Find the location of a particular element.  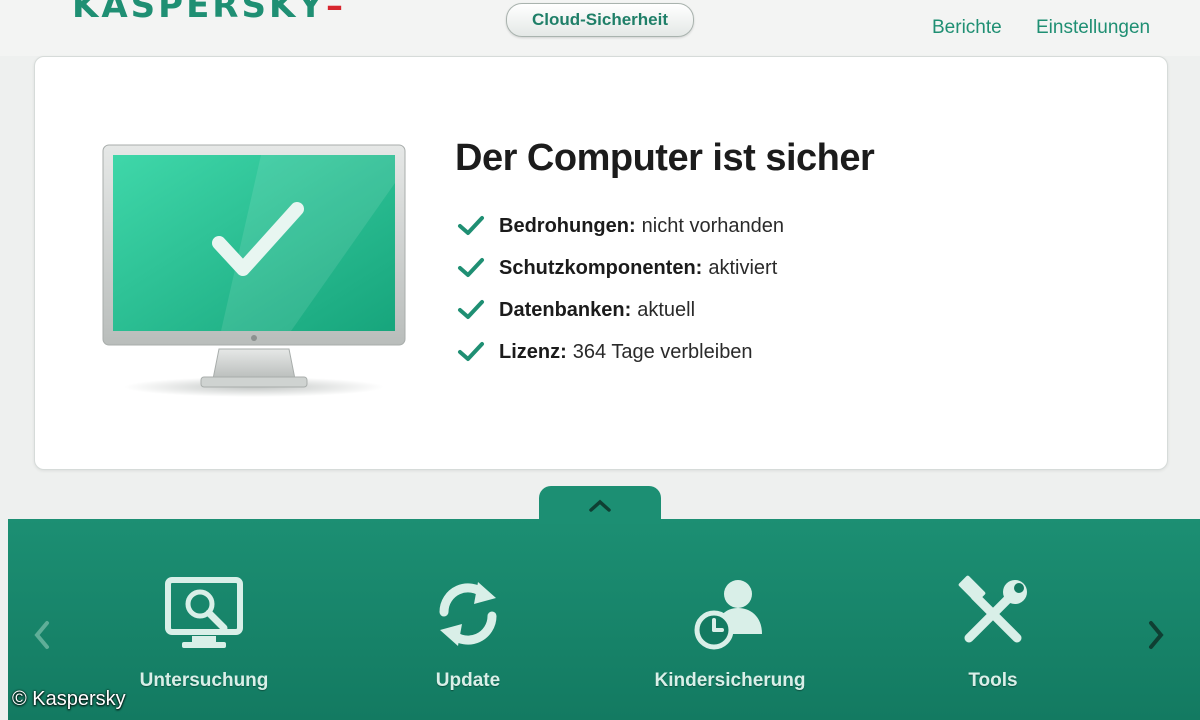

chevron-up-icon is located at coordinates (600, 505).